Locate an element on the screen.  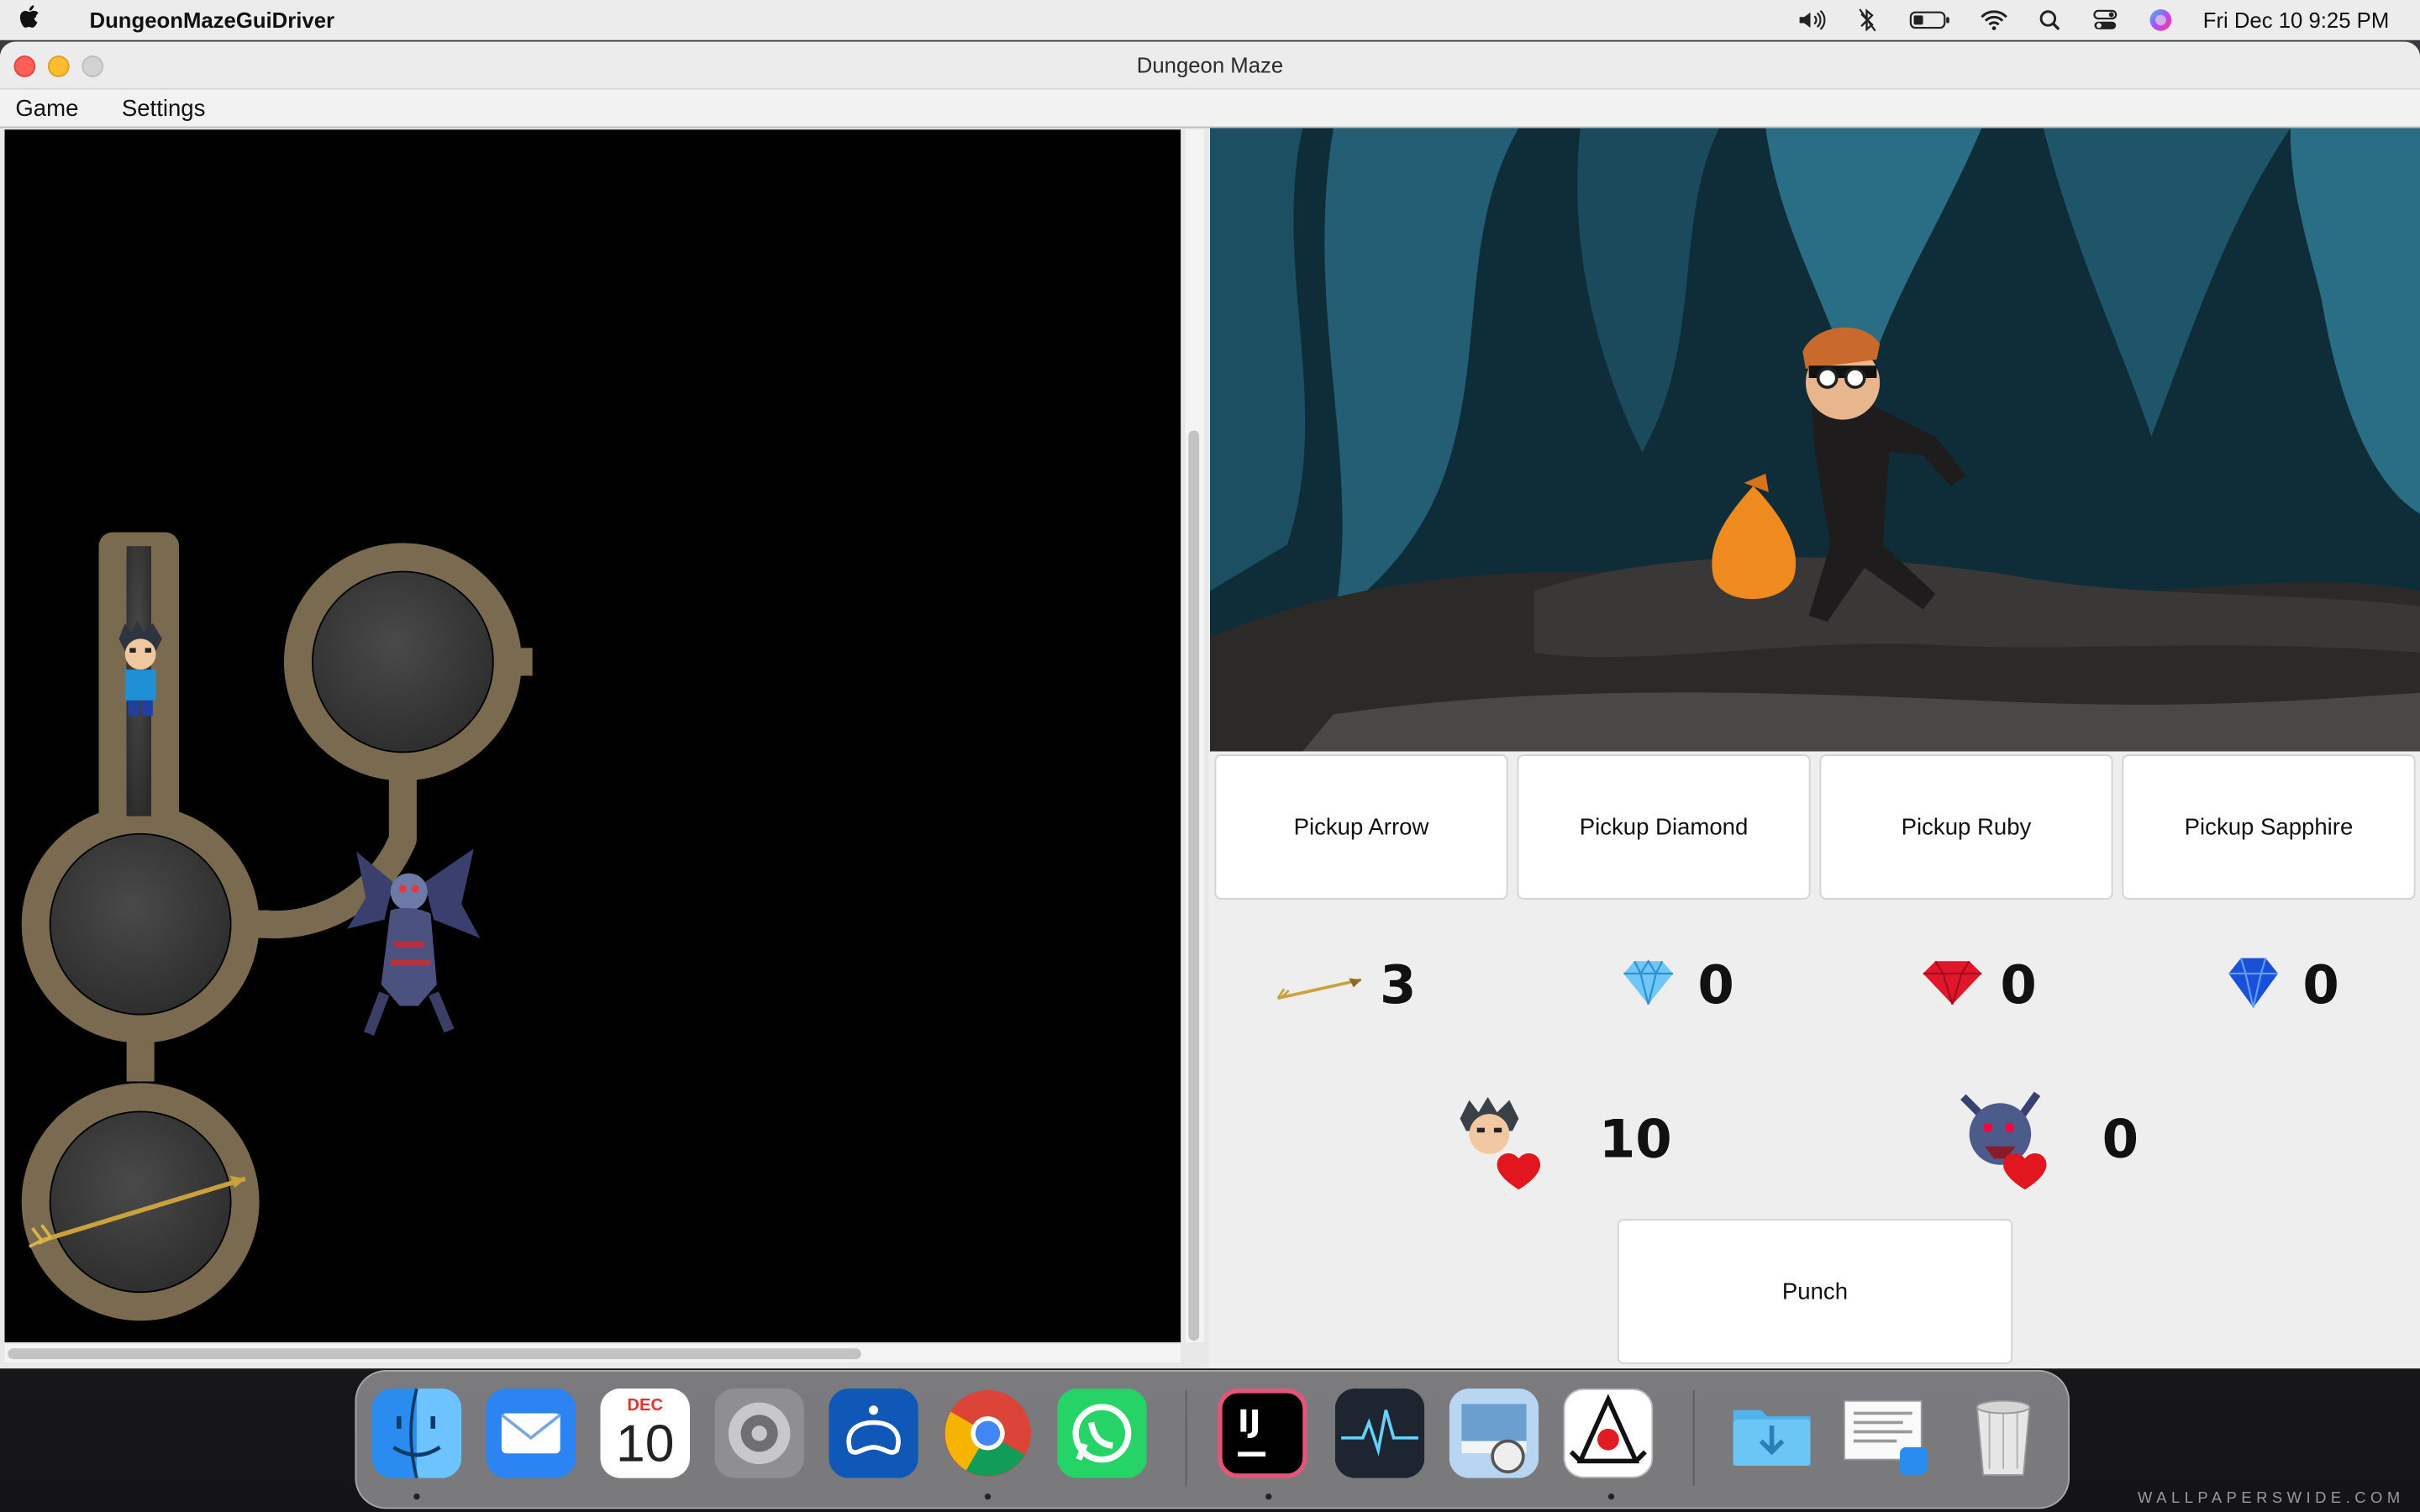
preview-icon is located at coordinates (1494, 1433).